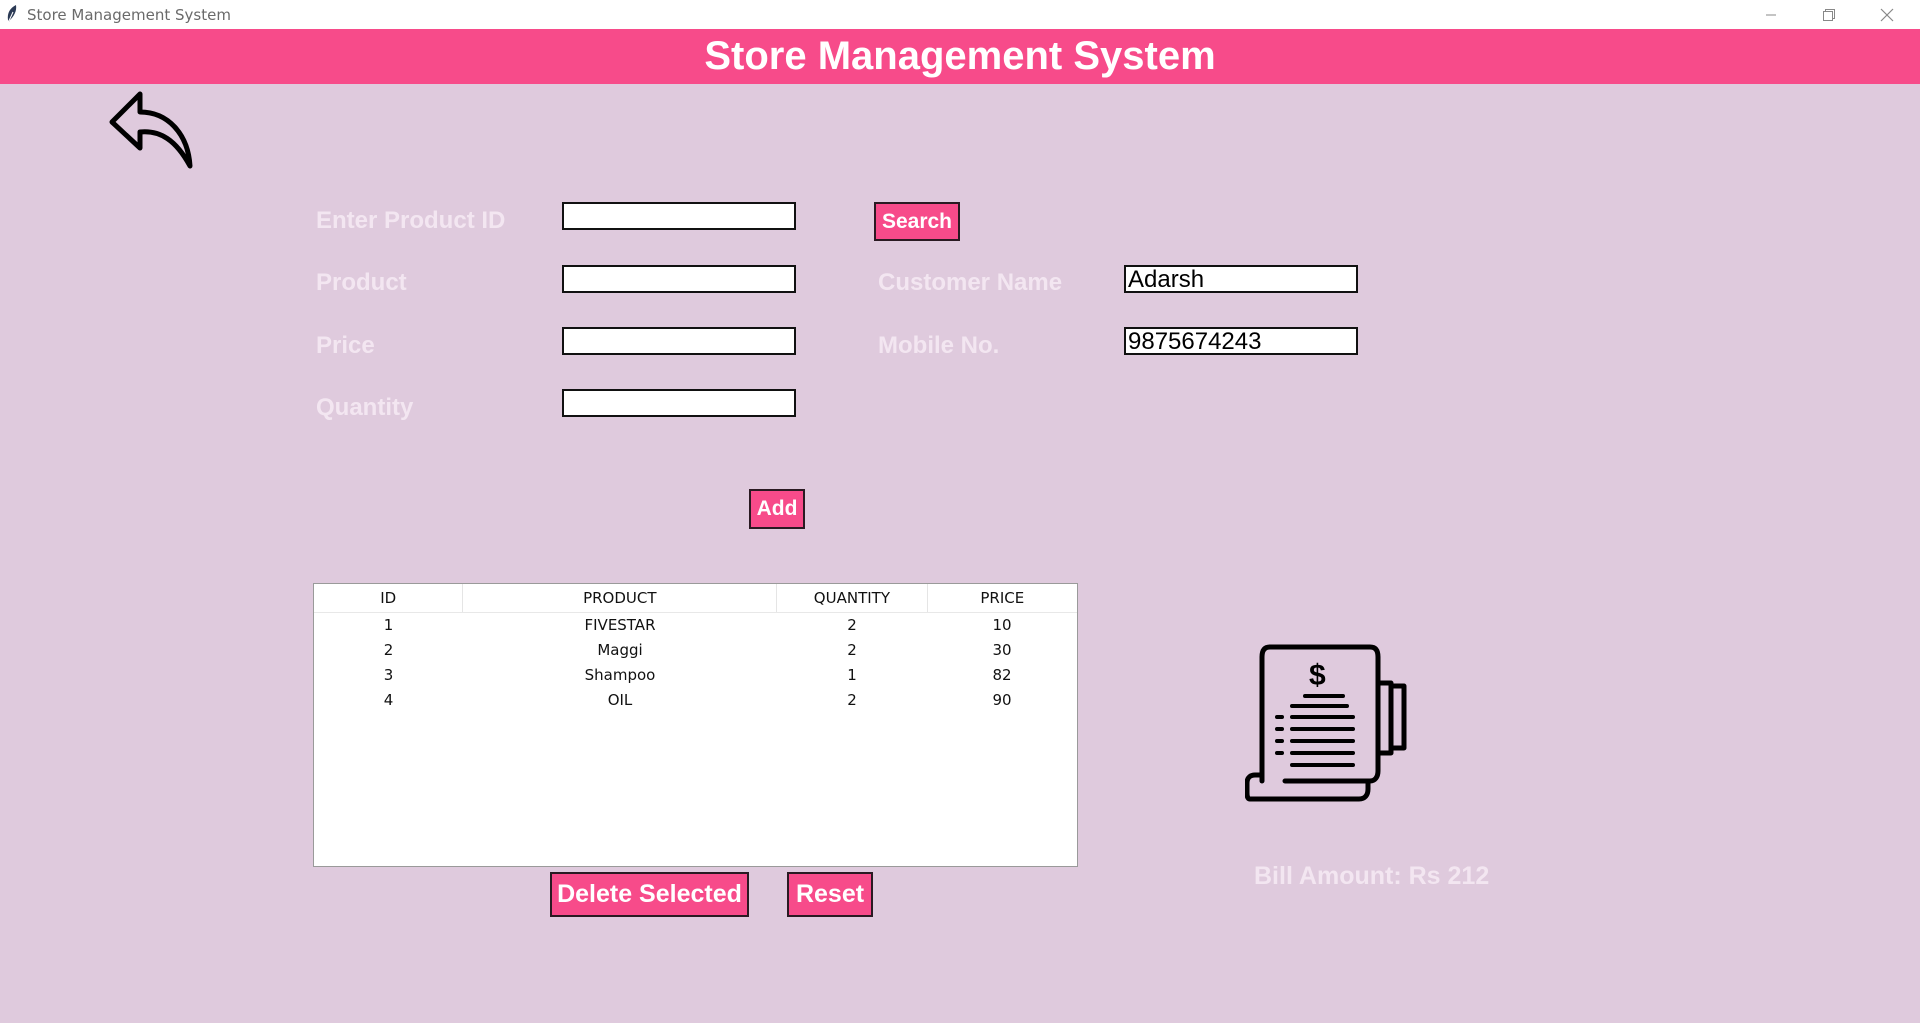 This screenshot has height=1023, width=1920. I want to click on column-header-product: PRODUCT, so click(620, 598).